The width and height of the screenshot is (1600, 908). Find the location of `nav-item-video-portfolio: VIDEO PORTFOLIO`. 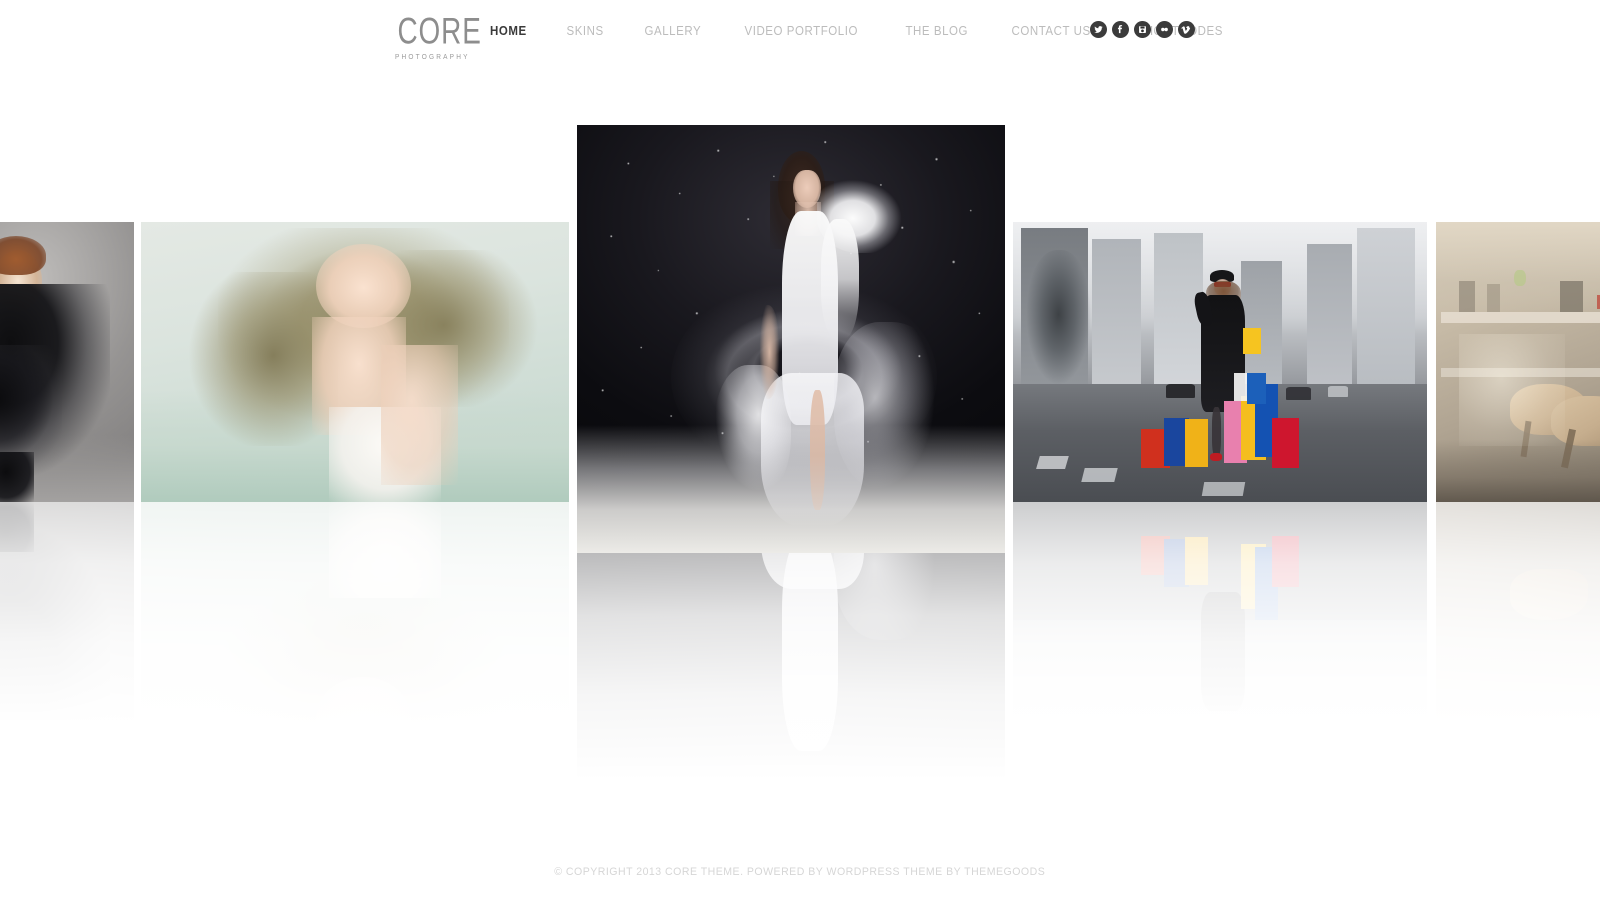

nav-item-video-portfolio: VIDEO PORTFOLIO is located at coordinates (801, 31).